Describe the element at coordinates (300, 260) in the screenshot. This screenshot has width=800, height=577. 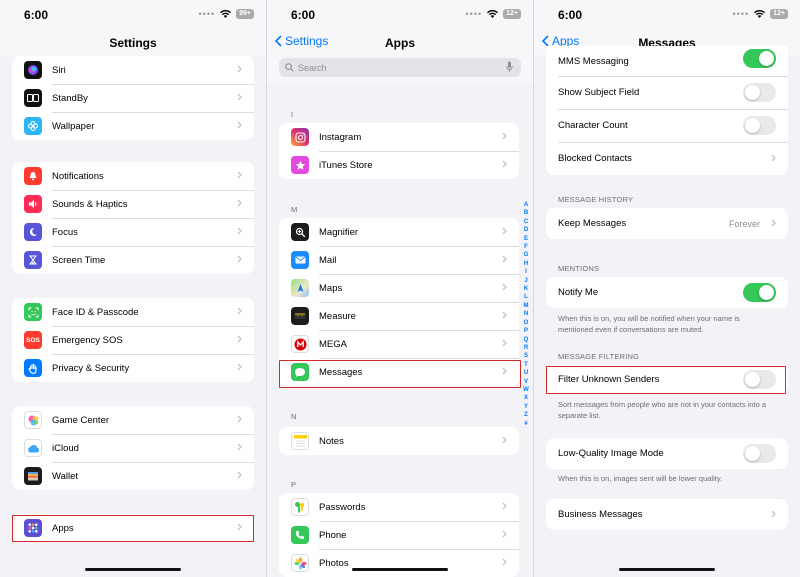
I see `mail-icon` at that location.